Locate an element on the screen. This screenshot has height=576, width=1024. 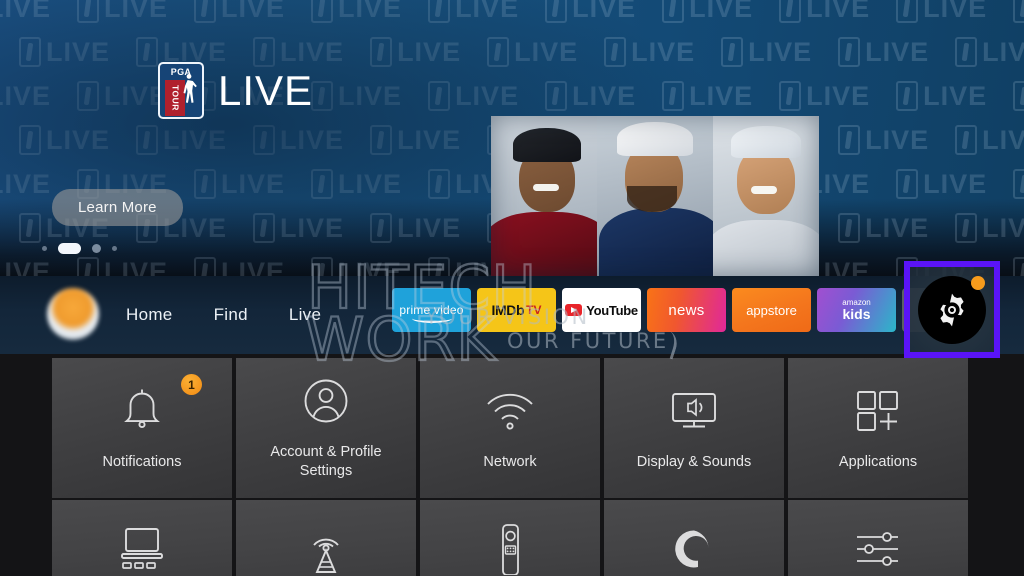
settings-tile-network: Network is located at coordinates (510, 428).